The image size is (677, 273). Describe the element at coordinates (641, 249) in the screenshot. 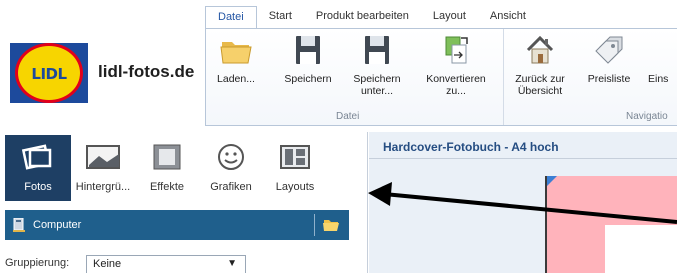

I see `canvas-placeholder` at that location.